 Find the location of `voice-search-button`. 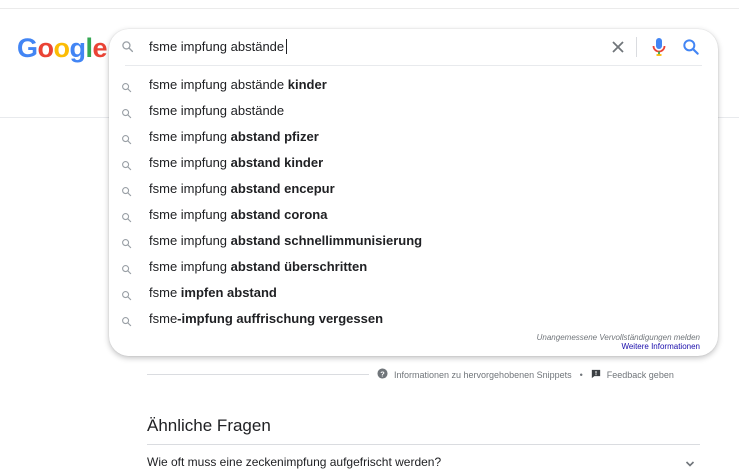

voice-search-button is located at coordinates (659, 47).